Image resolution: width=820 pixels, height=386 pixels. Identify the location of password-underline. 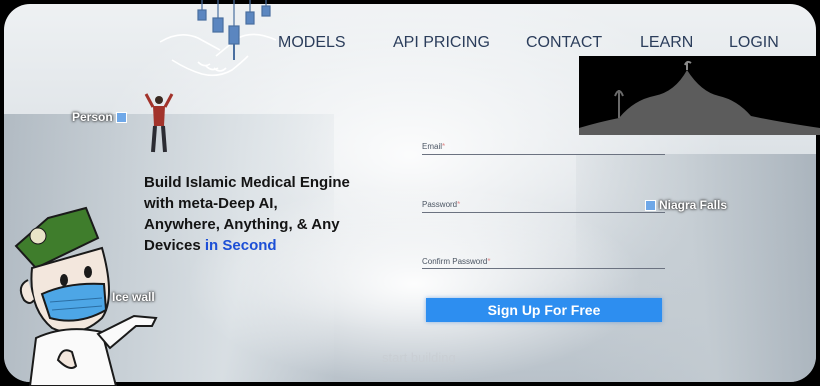
(543, 212).